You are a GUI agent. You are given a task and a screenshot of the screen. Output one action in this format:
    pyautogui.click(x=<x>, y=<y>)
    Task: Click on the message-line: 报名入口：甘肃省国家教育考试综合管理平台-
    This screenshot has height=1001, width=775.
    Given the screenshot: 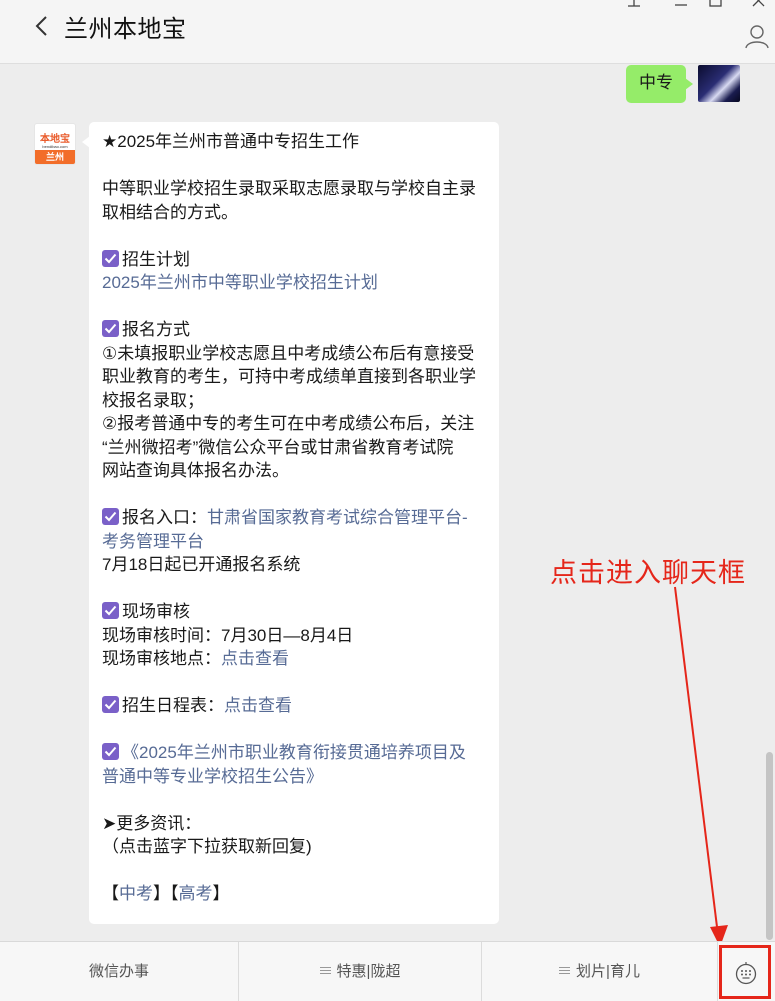 What is the action you would take?
    pyautogui.click(x=294, y=518)
    